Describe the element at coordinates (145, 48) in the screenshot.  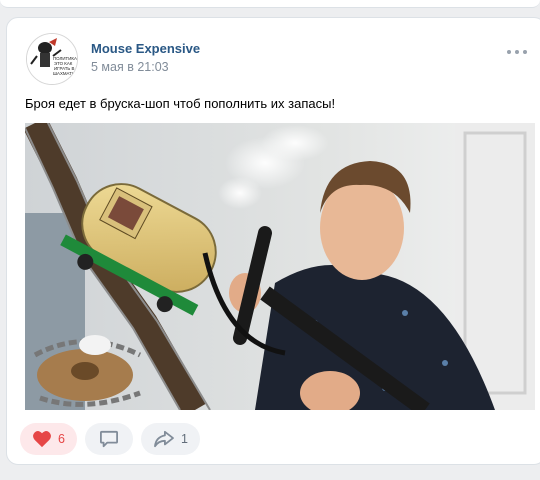
I see `author-name: Mouse Expensive` at that location.